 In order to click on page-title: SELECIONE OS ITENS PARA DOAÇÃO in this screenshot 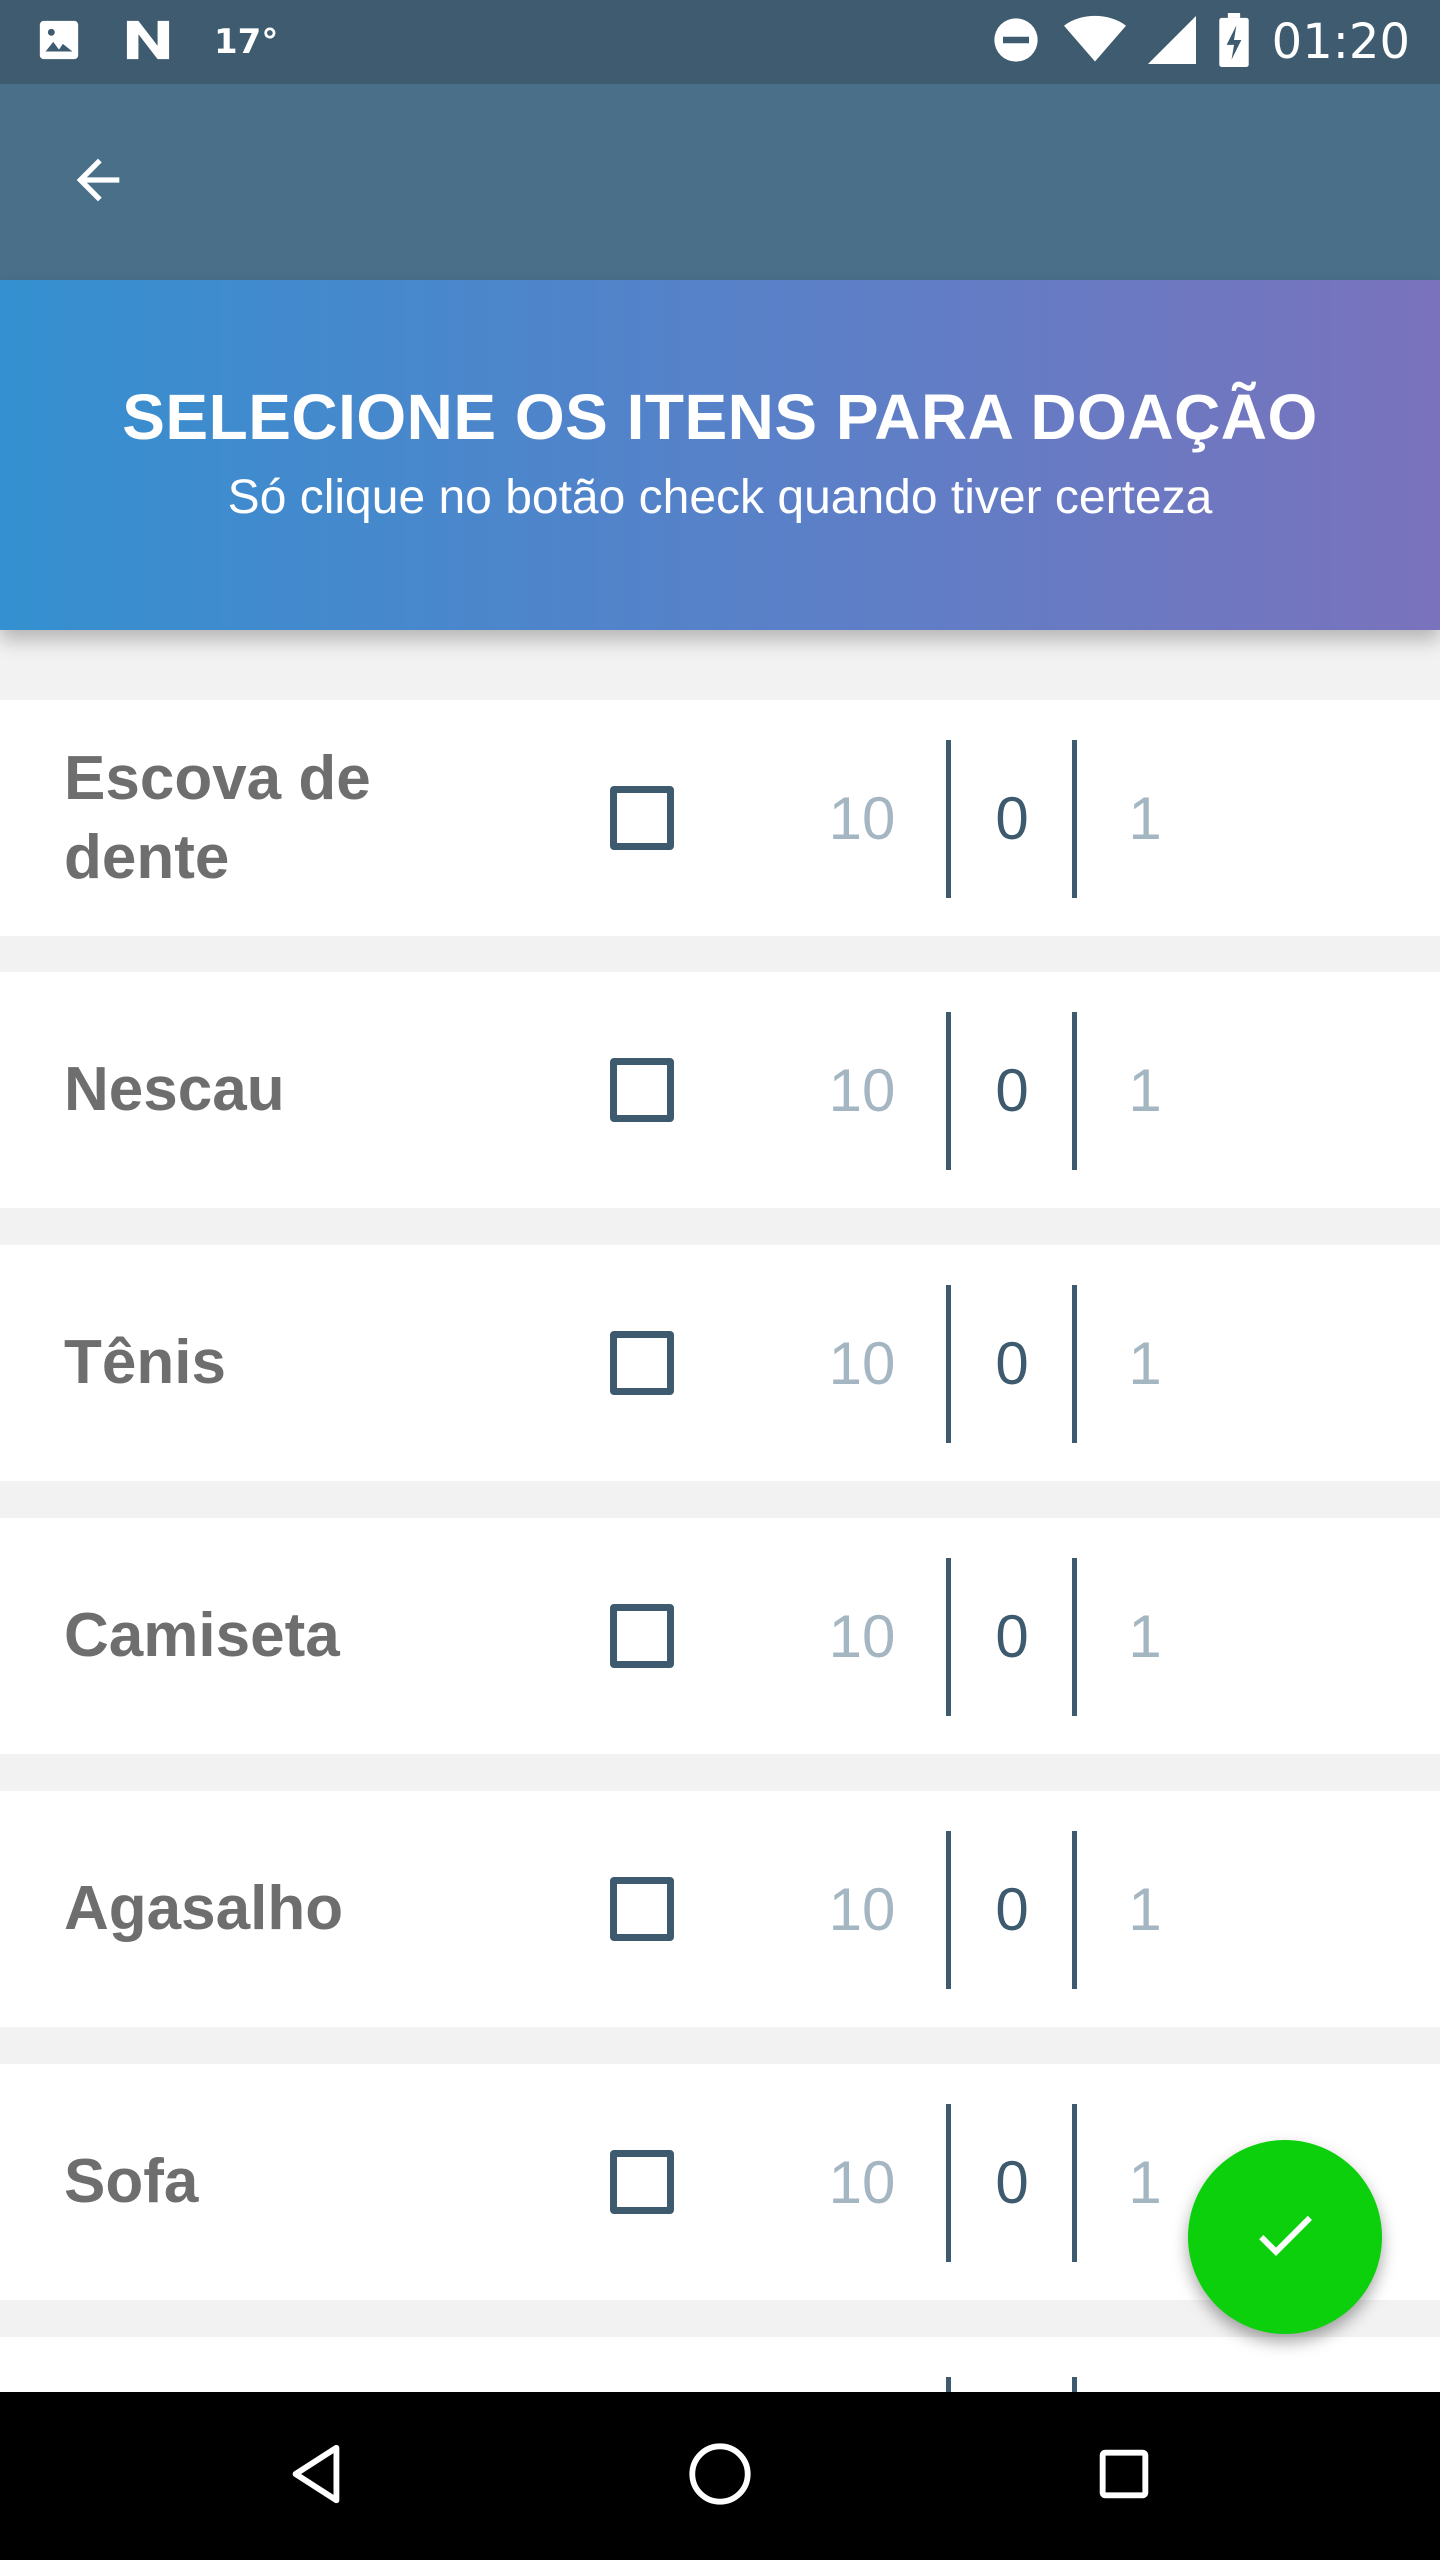, I will do `click(720, 417)`.